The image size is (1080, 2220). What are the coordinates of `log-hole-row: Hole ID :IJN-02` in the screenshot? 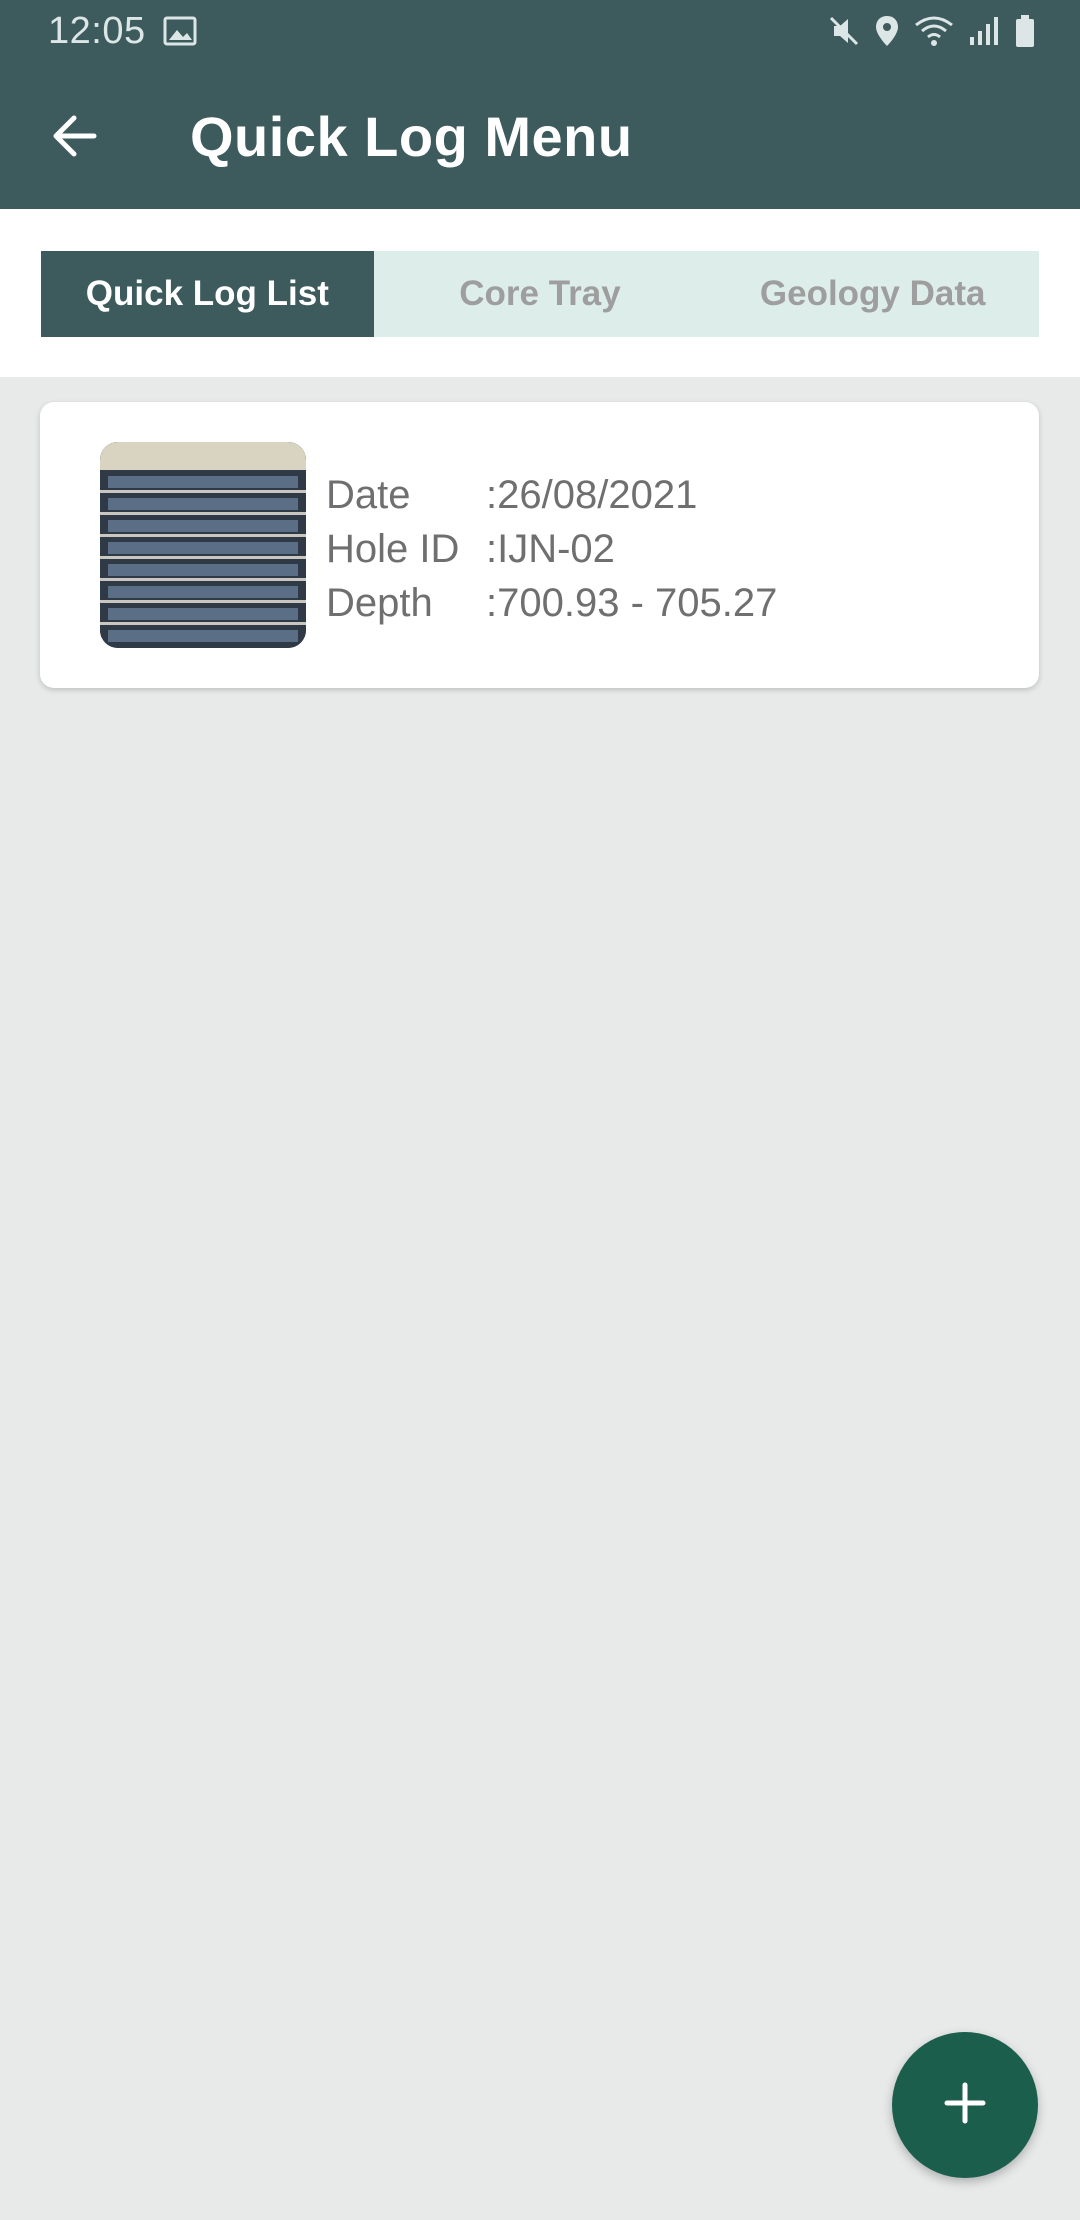 It's located at (551, 549).